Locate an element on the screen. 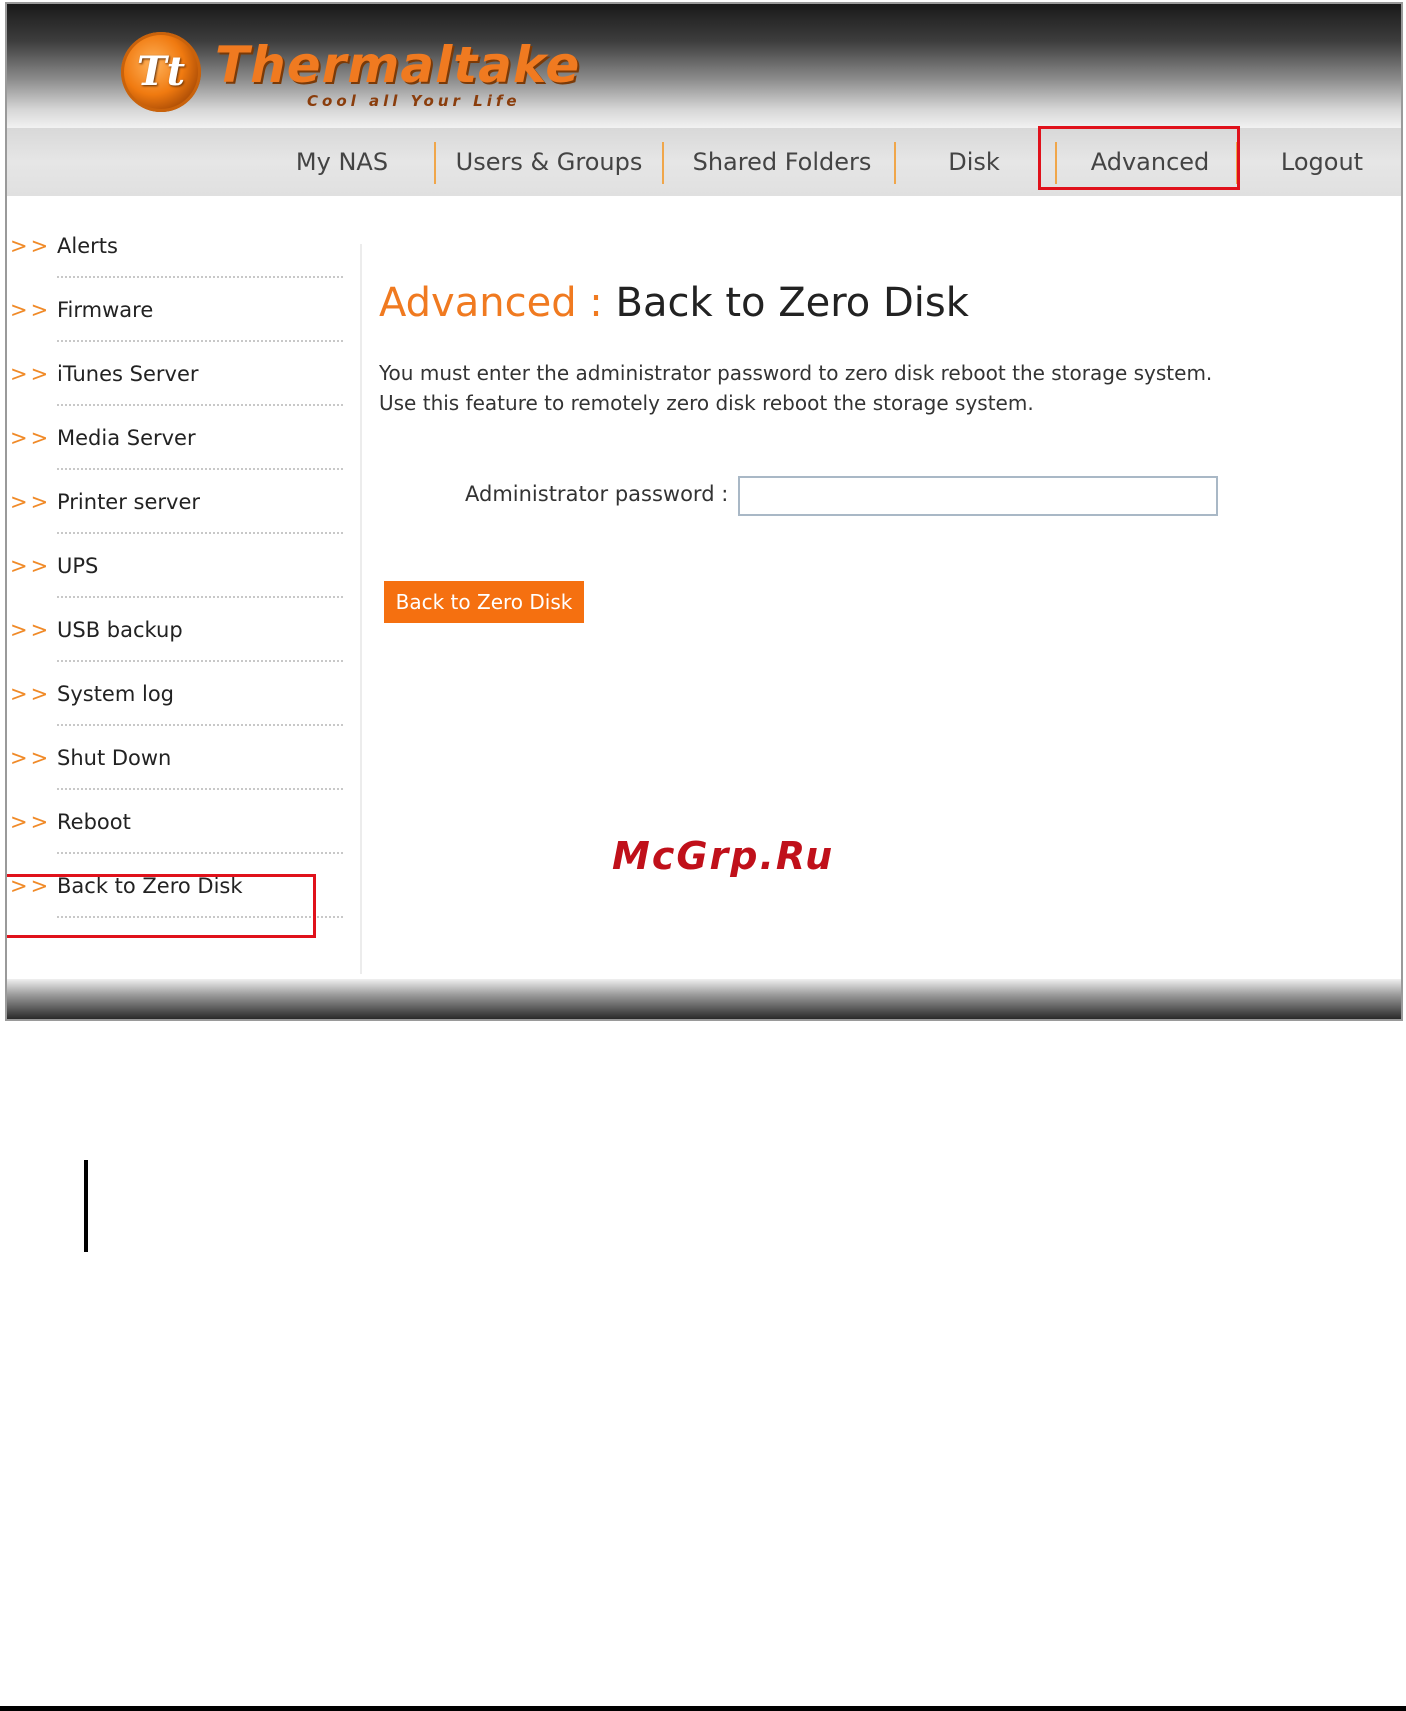 The width and height of the screenshot is (1406, 1711). sidebar-item-label: UPS is located at coordinates (78, 566).